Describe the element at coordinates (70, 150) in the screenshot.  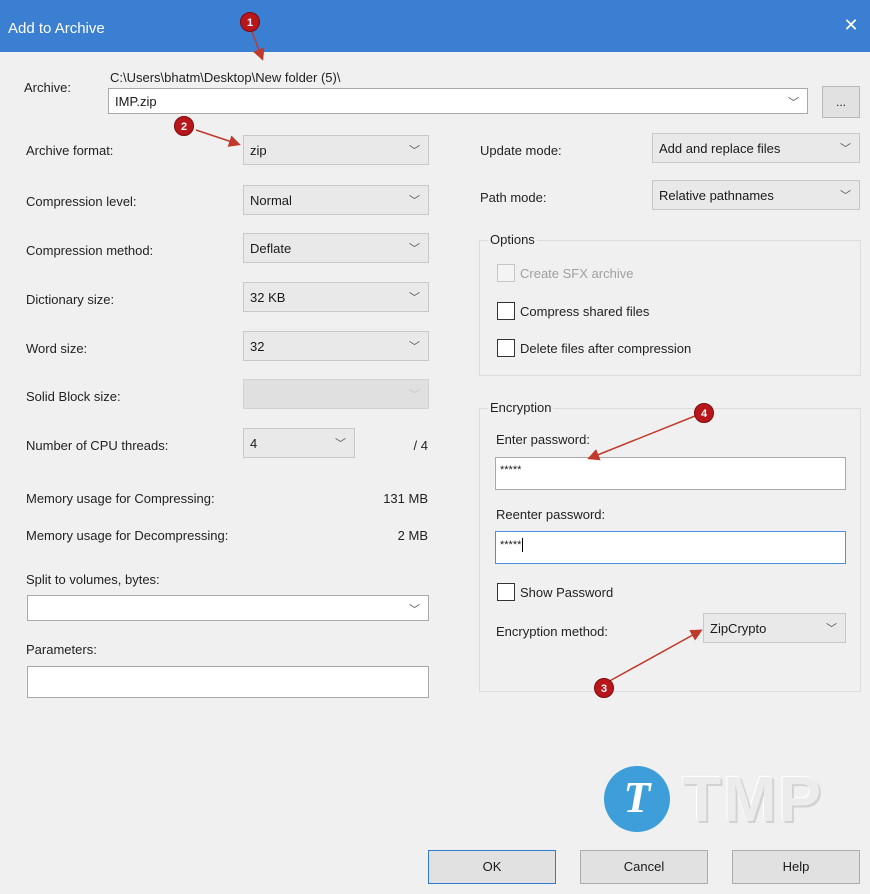
I see `archive-format-label: Archive format:` at that location.